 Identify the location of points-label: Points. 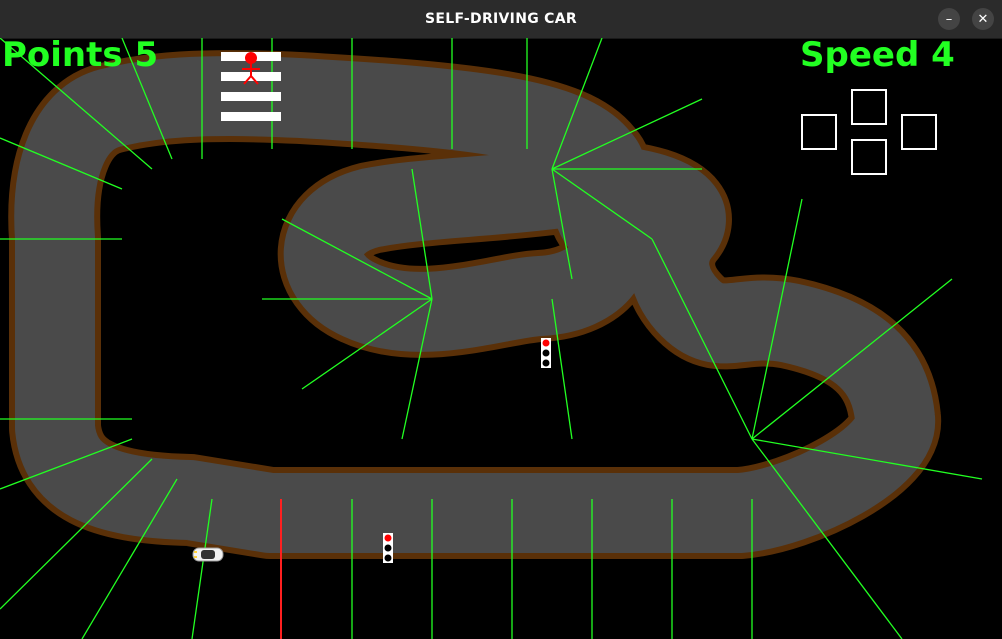
(62, 55).